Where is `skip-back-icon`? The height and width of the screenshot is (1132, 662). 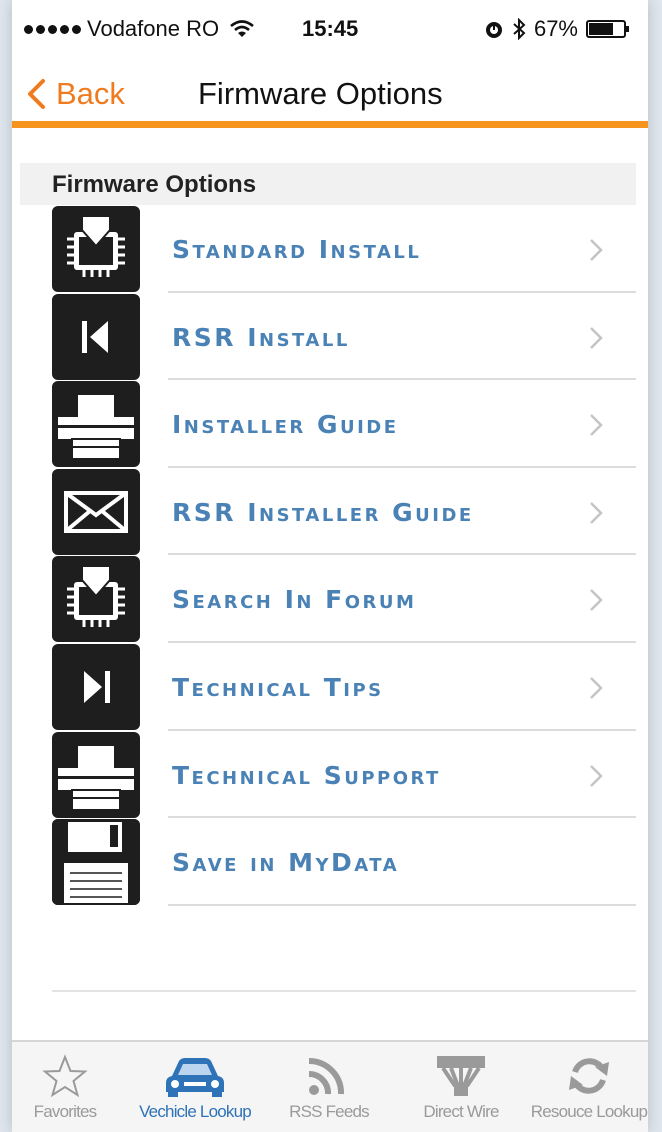 skip-back-icon is located at coordinates (96, 336).